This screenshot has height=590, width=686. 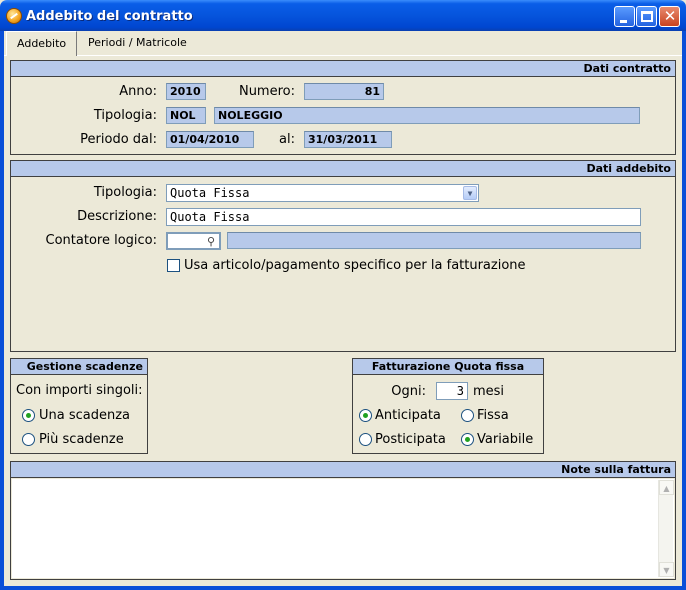 I want to click on window-frame-bottom, so click(x=343, y=588).